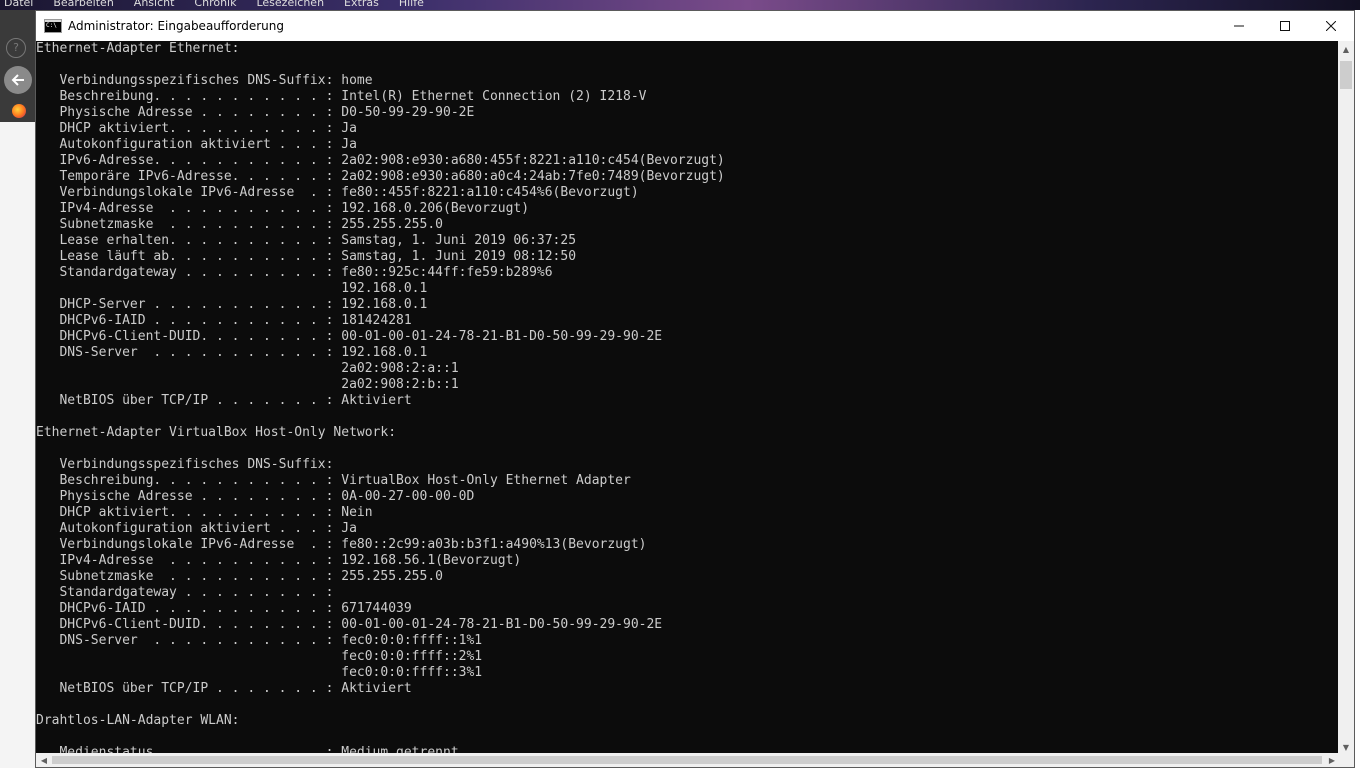 The image size is (1360, 768). Describe the element at coordinates (232, 288) in the screenshot. I see `console-line: 192.168.0.1` at that location.